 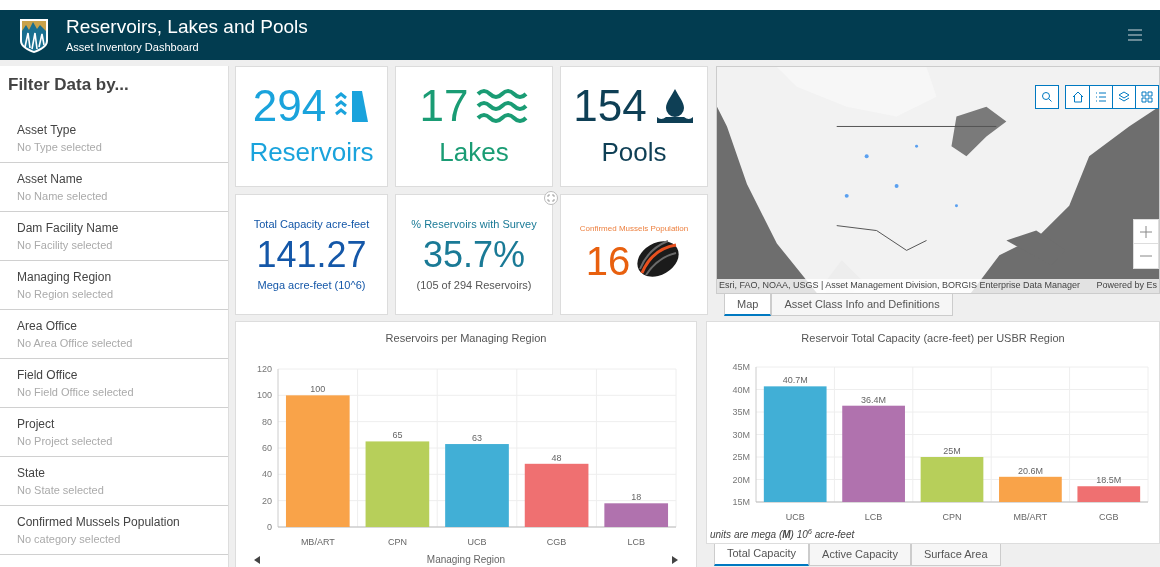 What do you see at coordinates (264, 368) in the screenshot?
I see `axis-tick-label: 120` at bounding box center [264, 368].